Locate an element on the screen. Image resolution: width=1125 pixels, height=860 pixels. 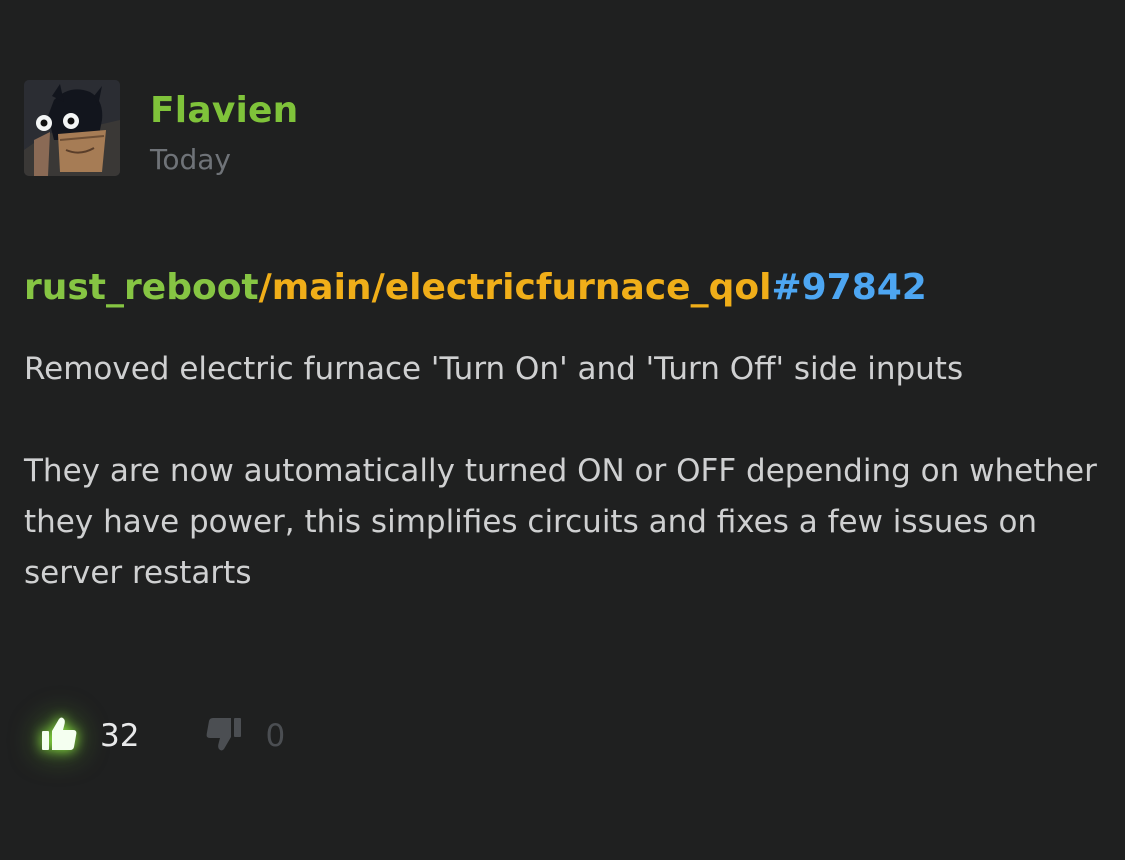
downvote-count: 0 is located at coordinates (275, 736).